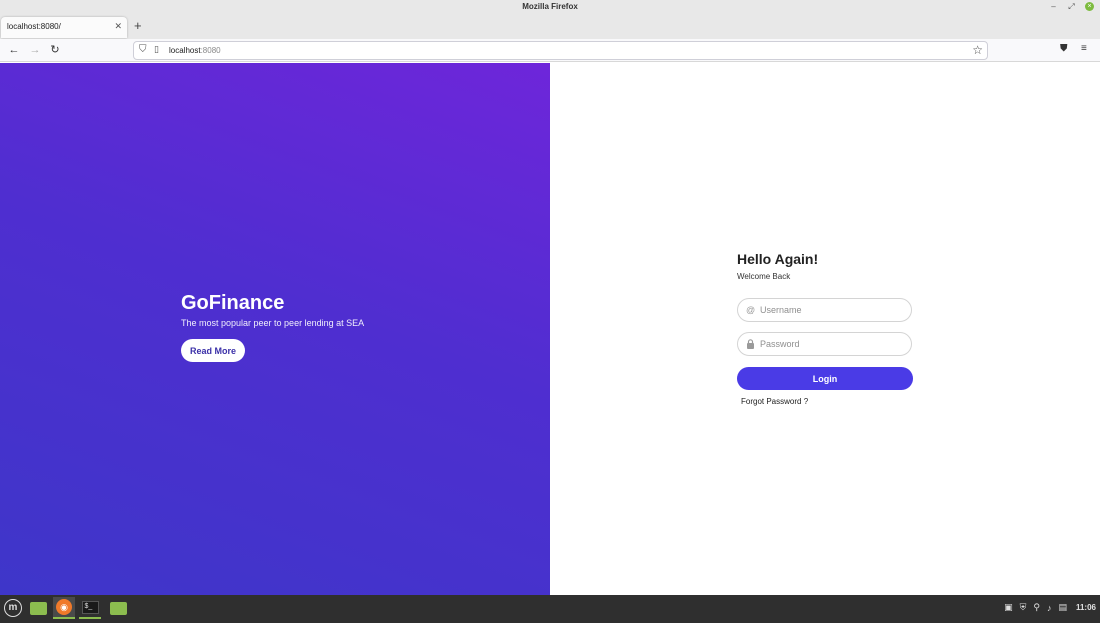 The image size is (1100, 623). Describe the element at coordinates (213, 350) in the screenshot. I see `read-more-button: Read More` at that location.